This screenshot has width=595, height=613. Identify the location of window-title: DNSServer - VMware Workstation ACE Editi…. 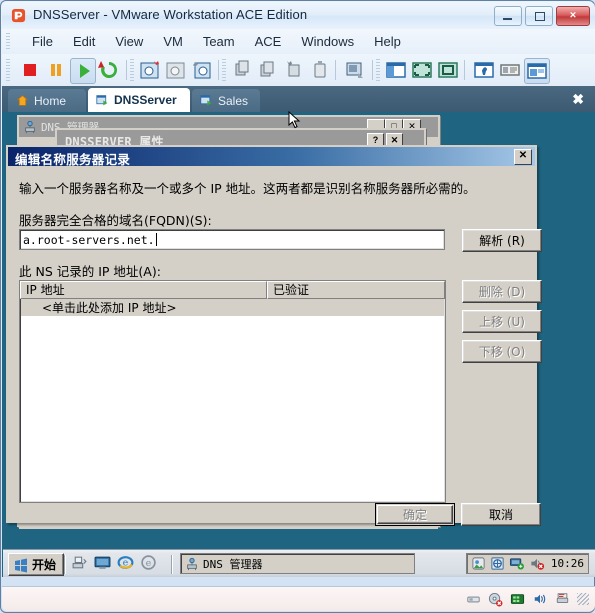
(170, 14).